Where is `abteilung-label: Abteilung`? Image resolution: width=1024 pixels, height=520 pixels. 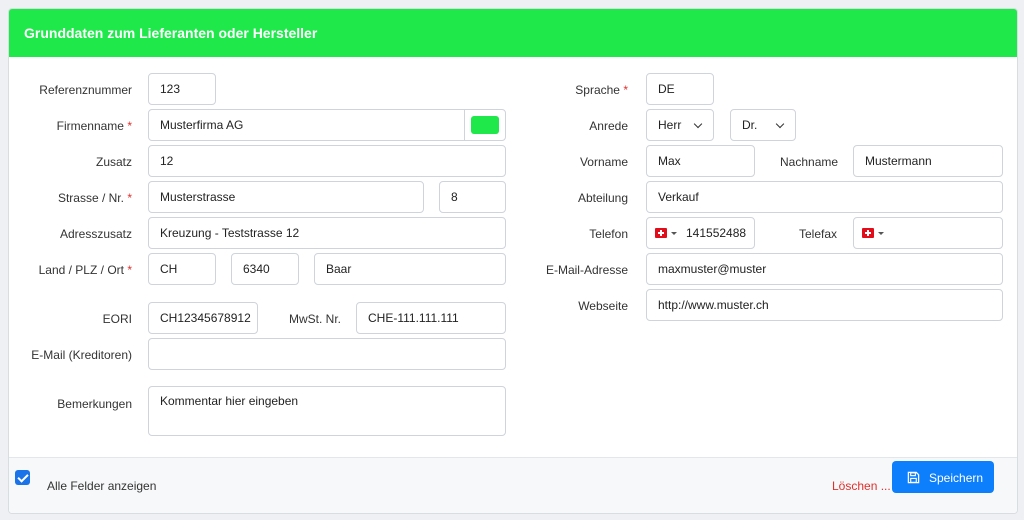 abteilung-label: Abteilung is located at coordinates (602, 198).